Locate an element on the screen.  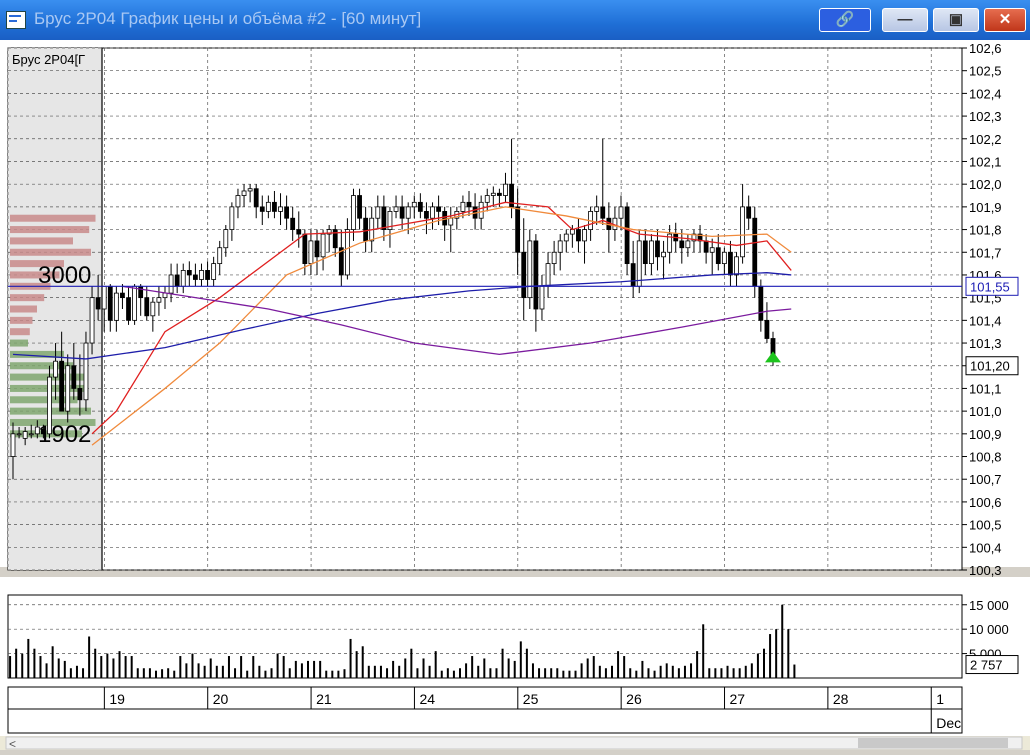
date-label: 21 is located at coordinates (324, 699).